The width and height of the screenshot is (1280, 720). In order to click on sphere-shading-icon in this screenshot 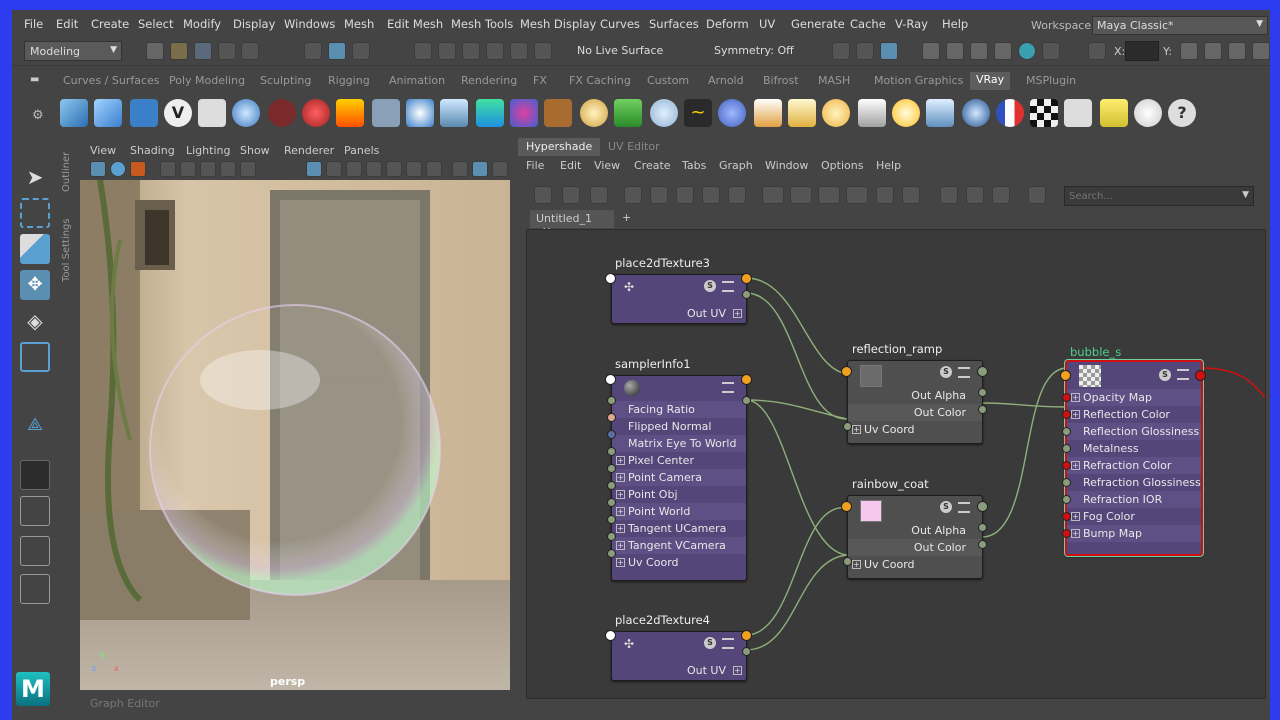, I will do `click(118, 169)`.